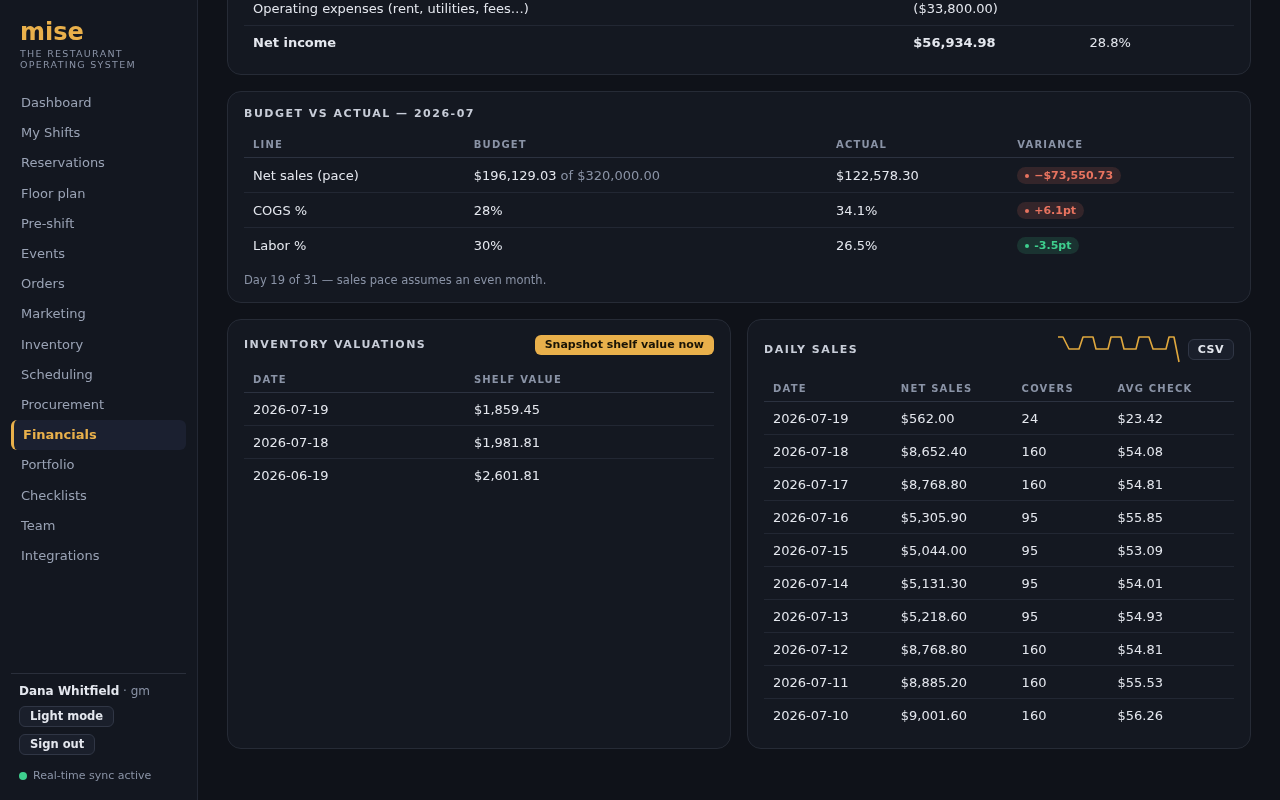 This screenshot has width=1280, height=800. Describe the element at coordinates (589, 442) in the screenshot. I see `table-cell: $1,981.81` at that location.